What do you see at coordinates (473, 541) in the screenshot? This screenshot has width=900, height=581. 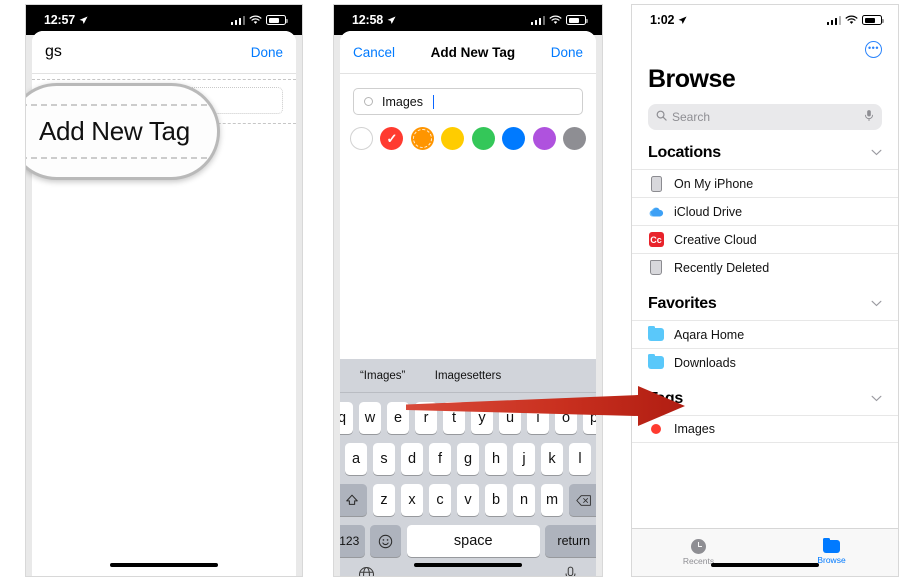 I see `space-key: space` at bounding box center [473, 541].